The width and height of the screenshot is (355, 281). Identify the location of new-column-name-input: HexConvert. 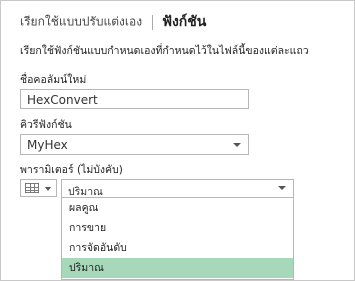
(134, 99).